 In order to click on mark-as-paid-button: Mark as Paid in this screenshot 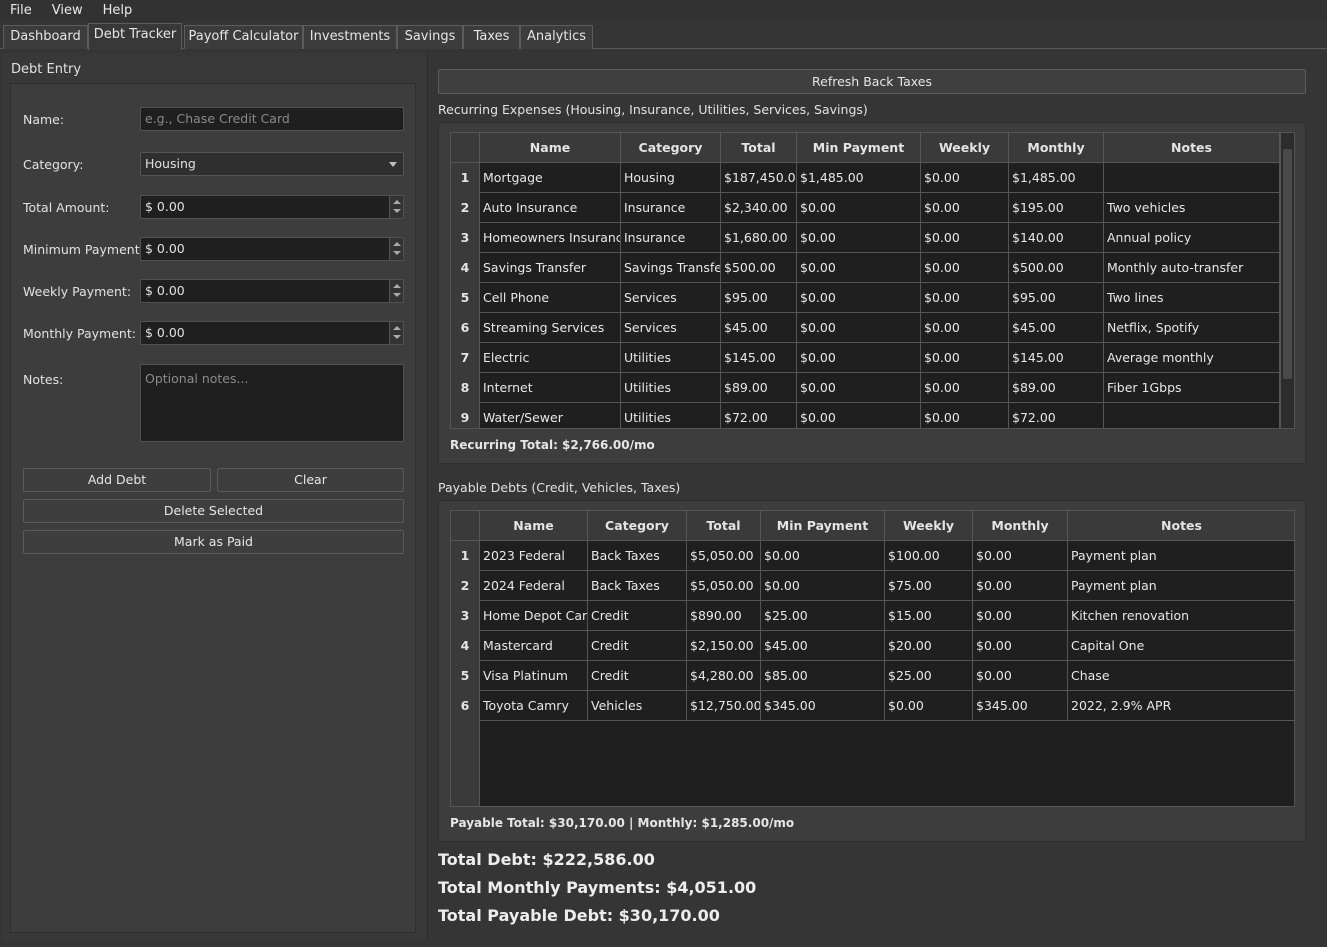, I will do `click(213, 542)`.